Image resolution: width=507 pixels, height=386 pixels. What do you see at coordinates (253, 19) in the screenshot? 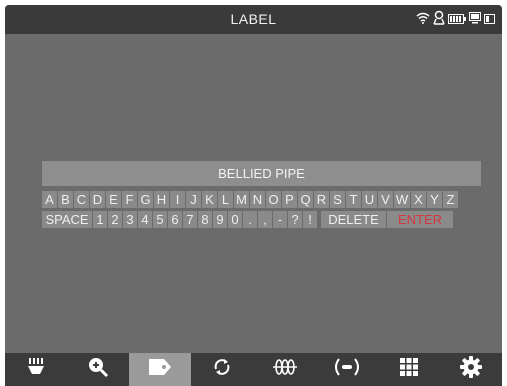
I see `top-bar: LABEL` at bounding box center [253, 19].